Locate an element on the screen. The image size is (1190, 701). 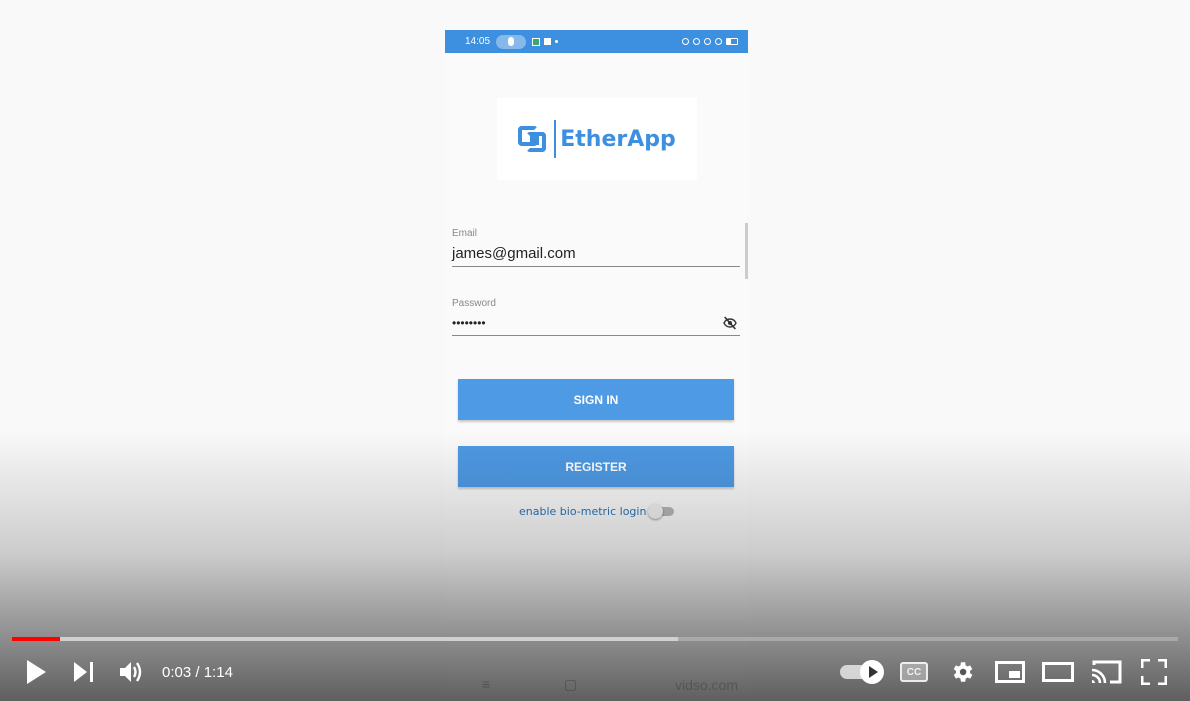
password-input: •••••••• is located at coordinates (596, 325).